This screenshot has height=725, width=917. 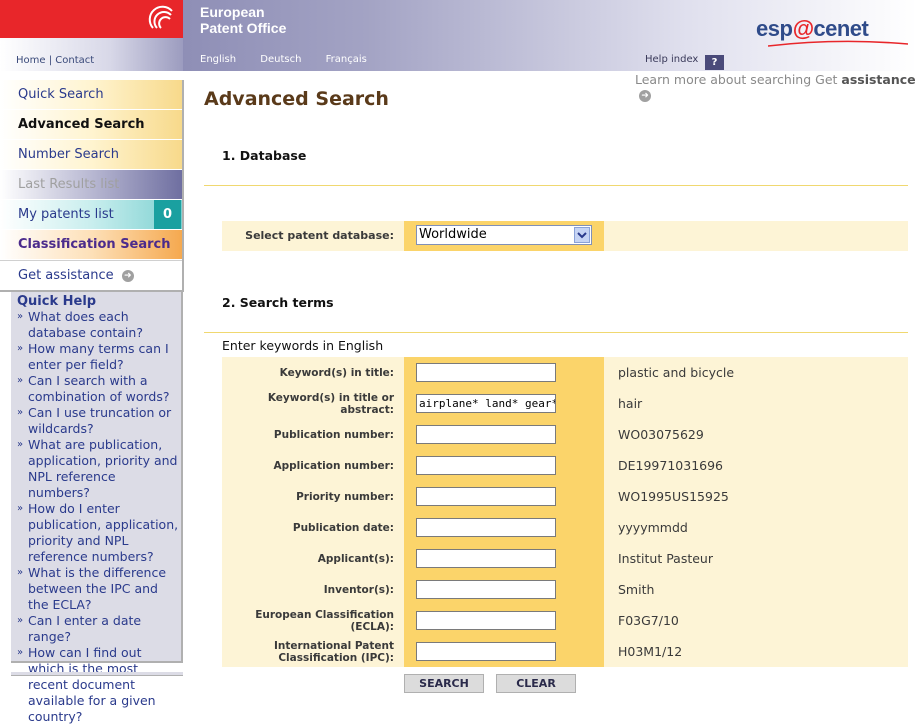 What do you see at coordinates (278, 302) in the screenshot?
I see `section-search-terms-heading: 2. Search terms` at bounding box center [278, 302].